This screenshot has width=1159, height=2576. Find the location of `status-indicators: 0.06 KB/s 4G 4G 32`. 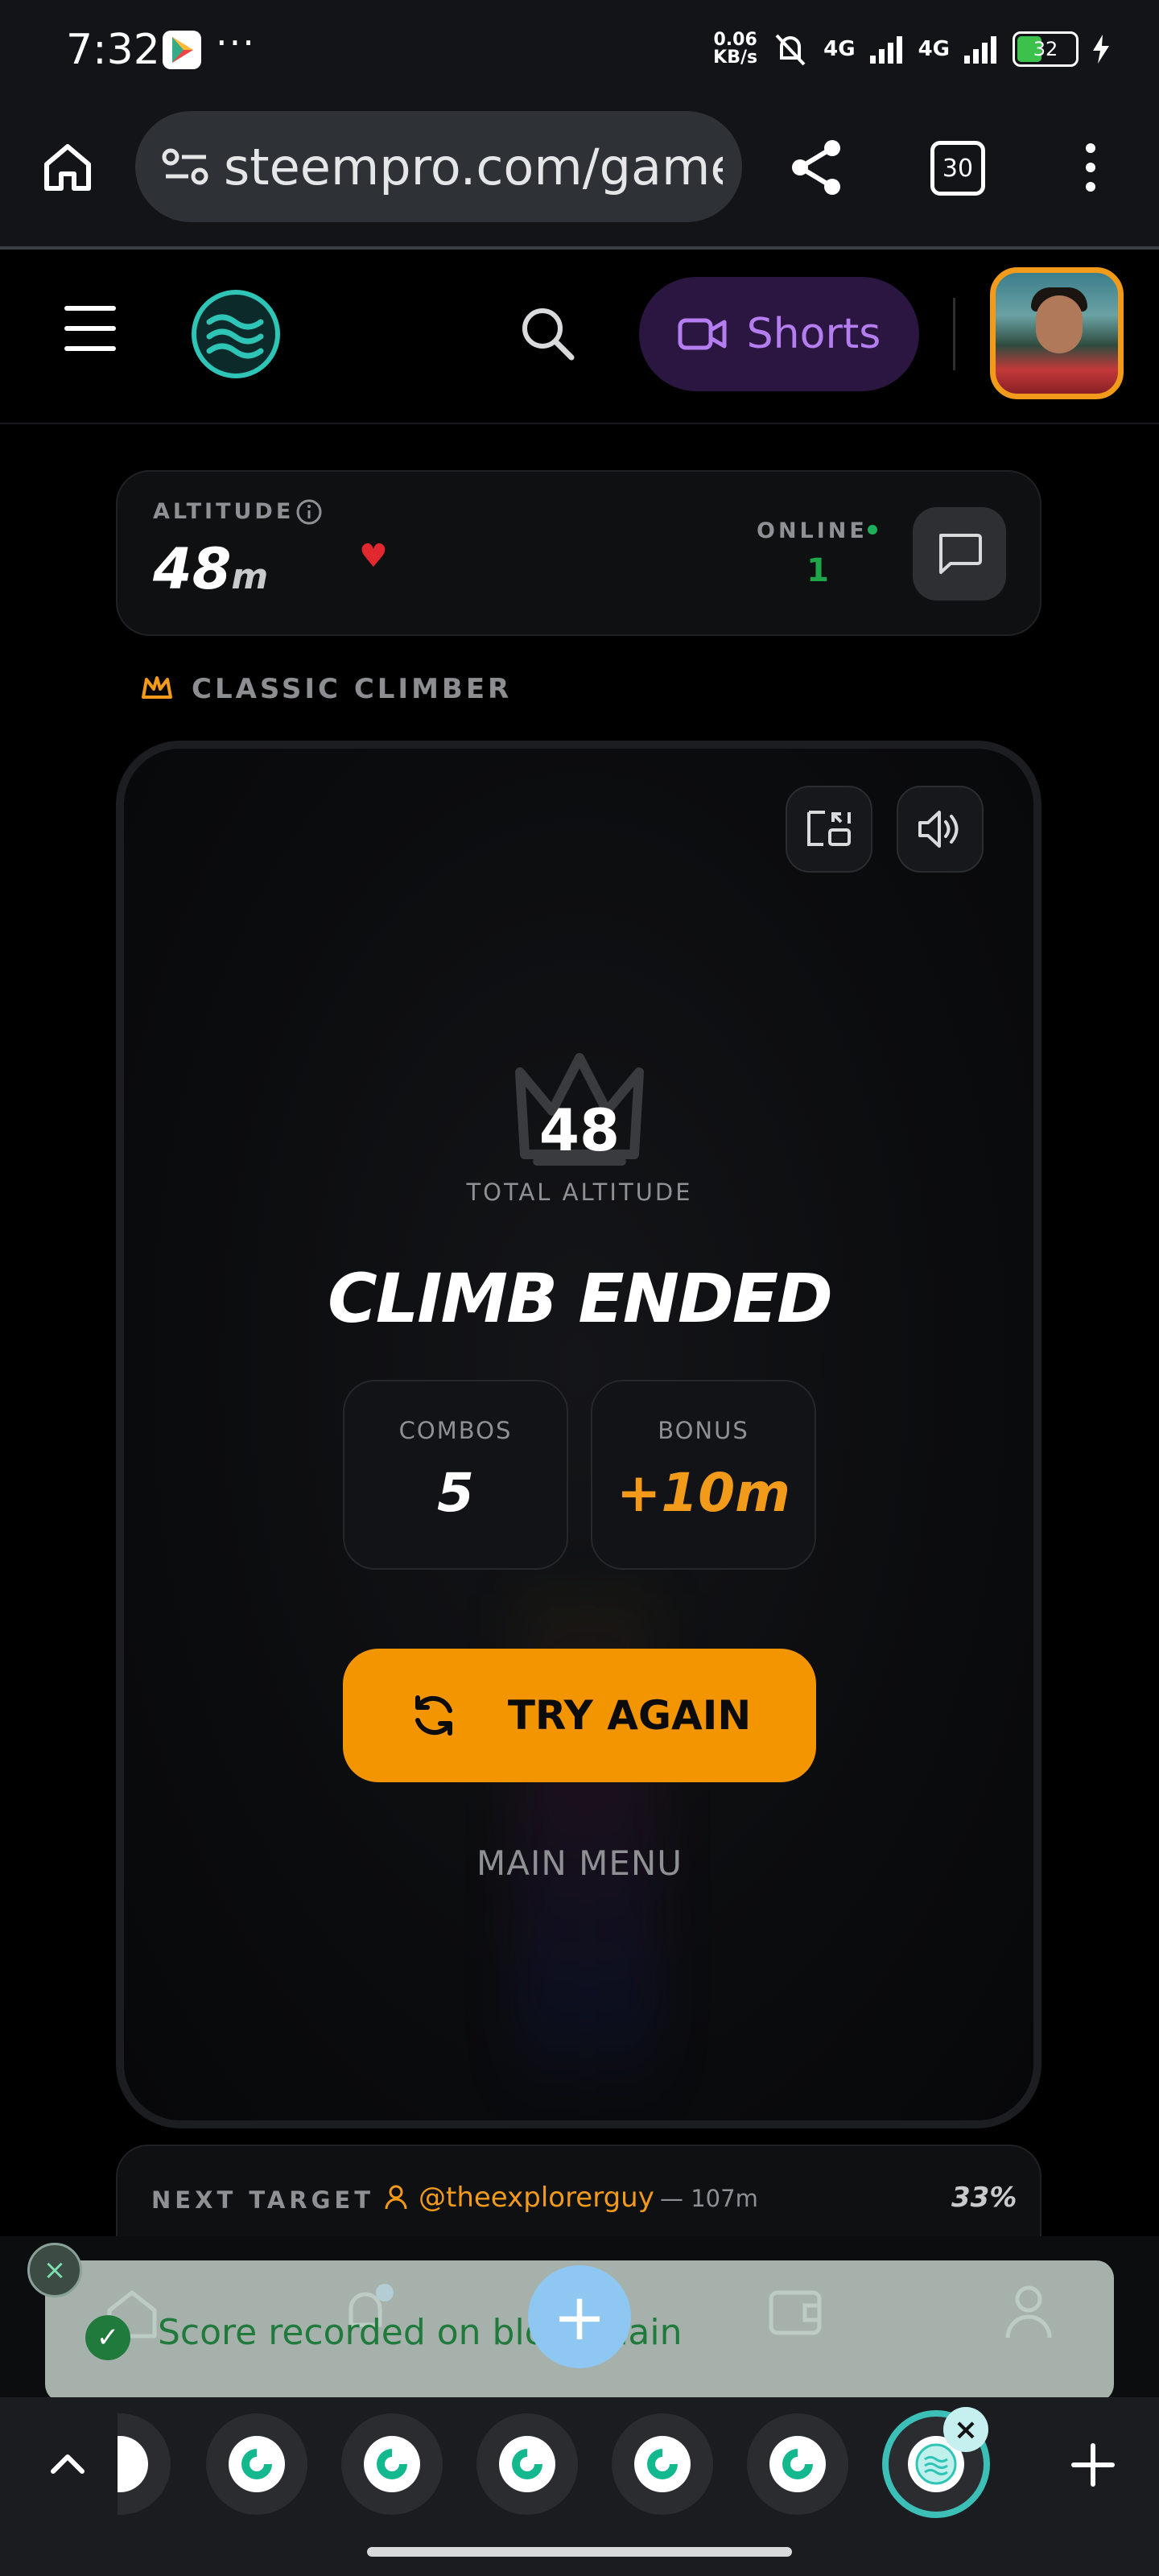

status-indicators: 0.06 KB/s 4G 4G 32 is located at coordinates (912, 49).